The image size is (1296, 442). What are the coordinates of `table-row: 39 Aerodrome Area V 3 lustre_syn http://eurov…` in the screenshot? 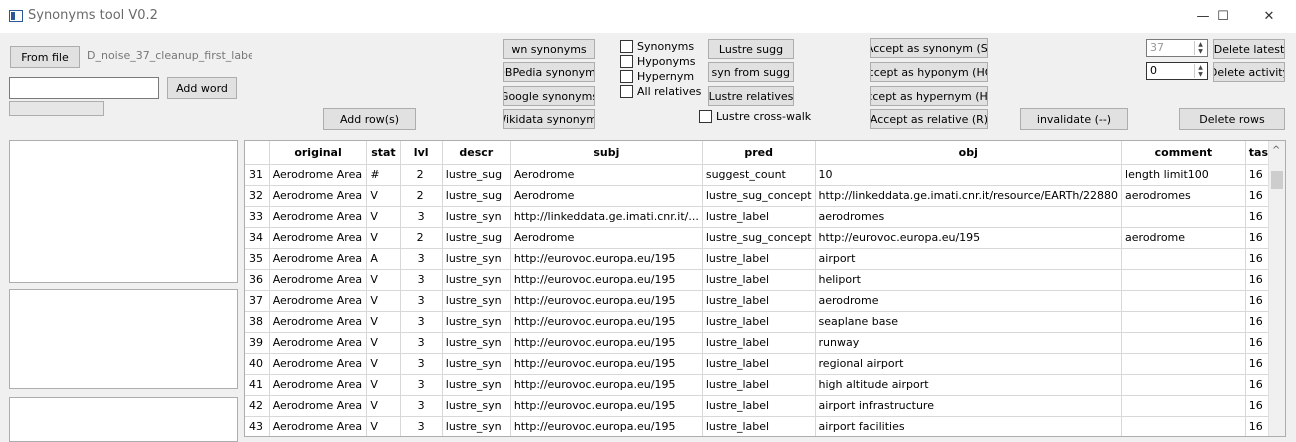 It's located at (765, 343).